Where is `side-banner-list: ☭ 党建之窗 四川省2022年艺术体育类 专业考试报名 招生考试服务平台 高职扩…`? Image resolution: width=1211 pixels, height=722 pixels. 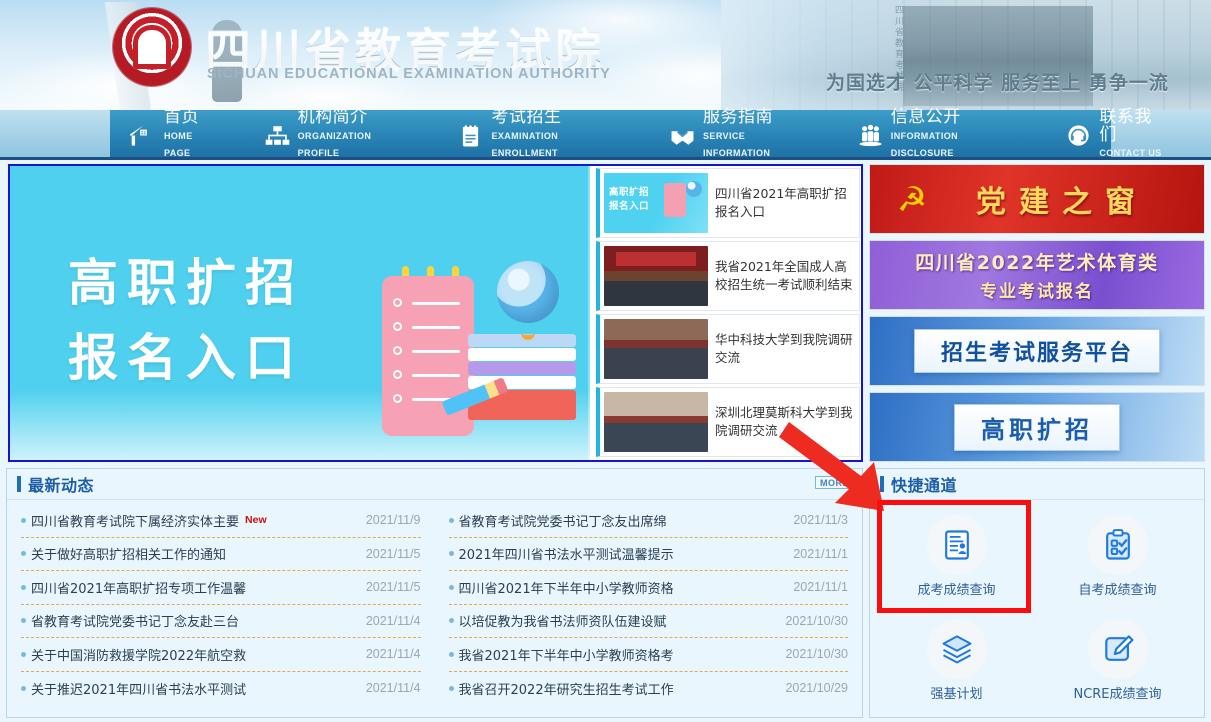
side-banner-list: ☭ 党建之窗 四川省2022年艺术体育类 专业考试报名 招生考试服务平台 高职扩… is located at coordinates (1037, 313).